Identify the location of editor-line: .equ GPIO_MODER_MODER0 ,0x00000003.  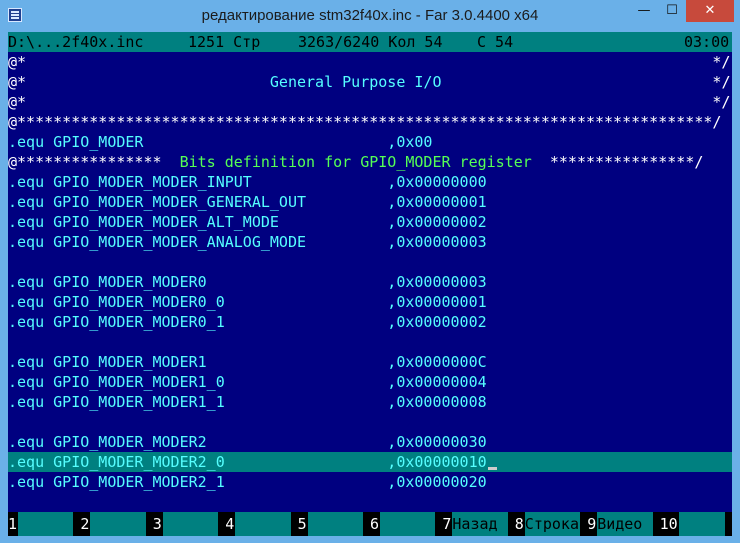
(247, 282).